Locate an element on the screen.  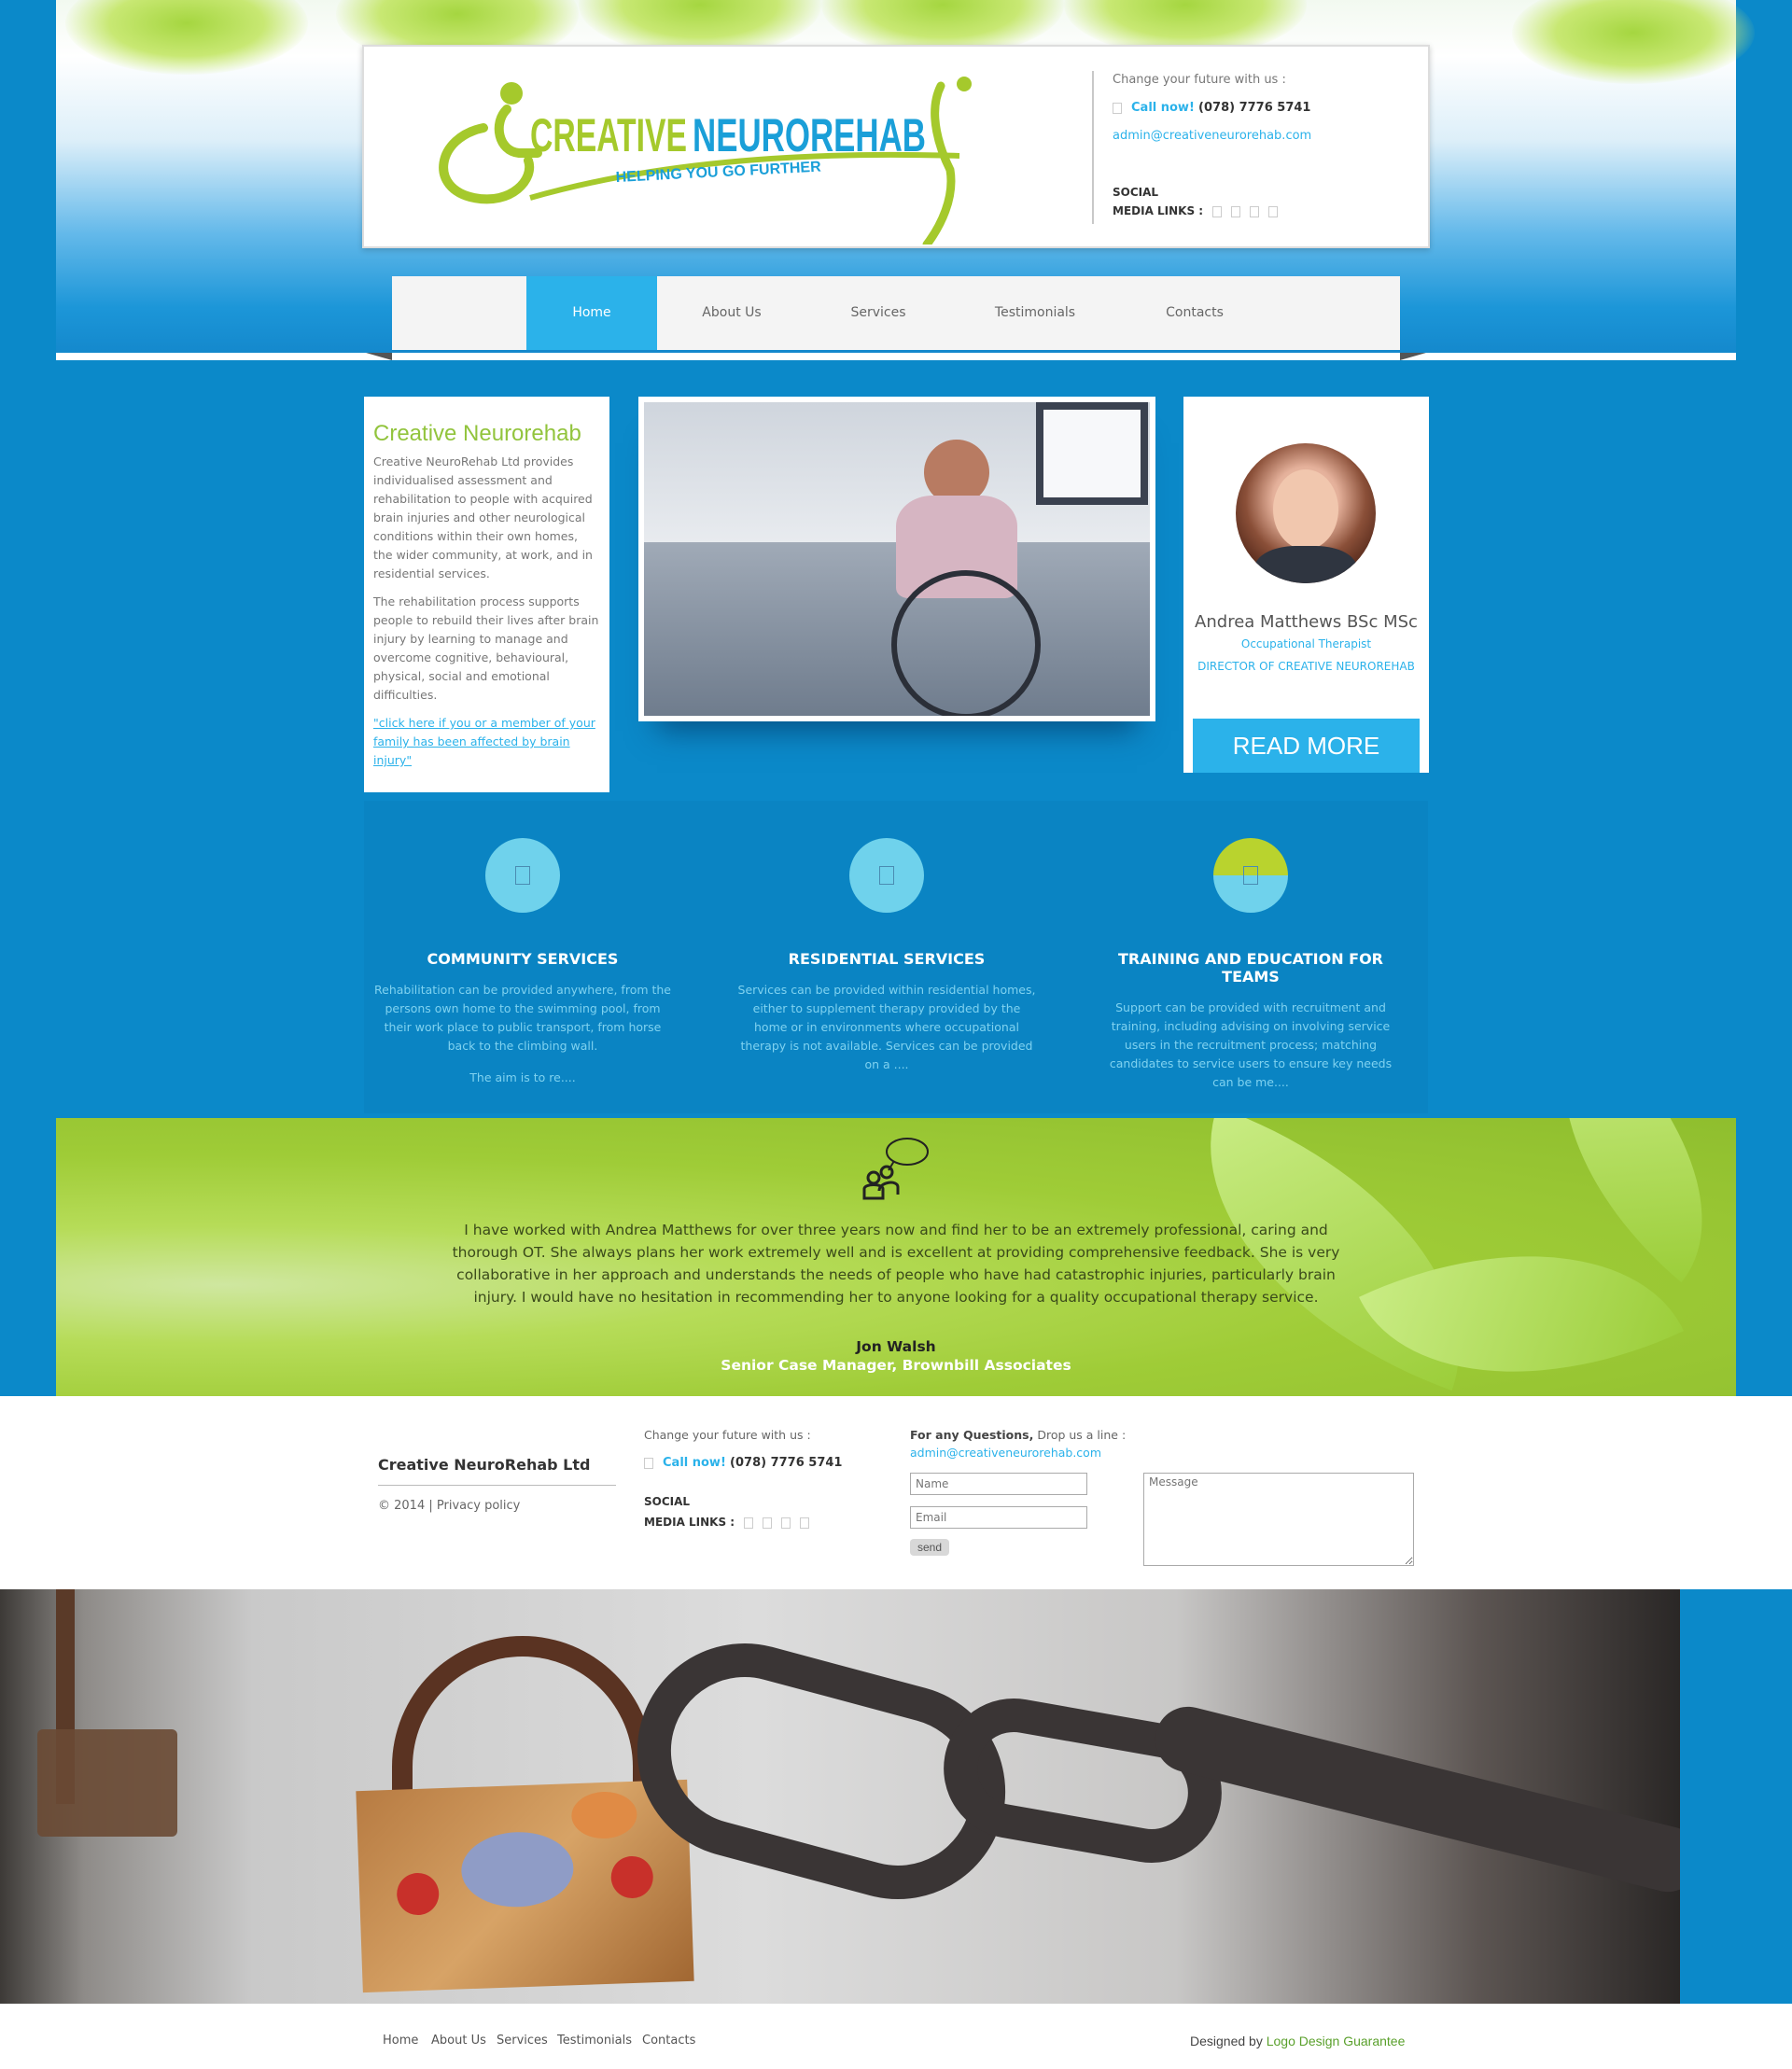
footer-link-testimonials: Testimonials is located at coordinates (594, 2041).